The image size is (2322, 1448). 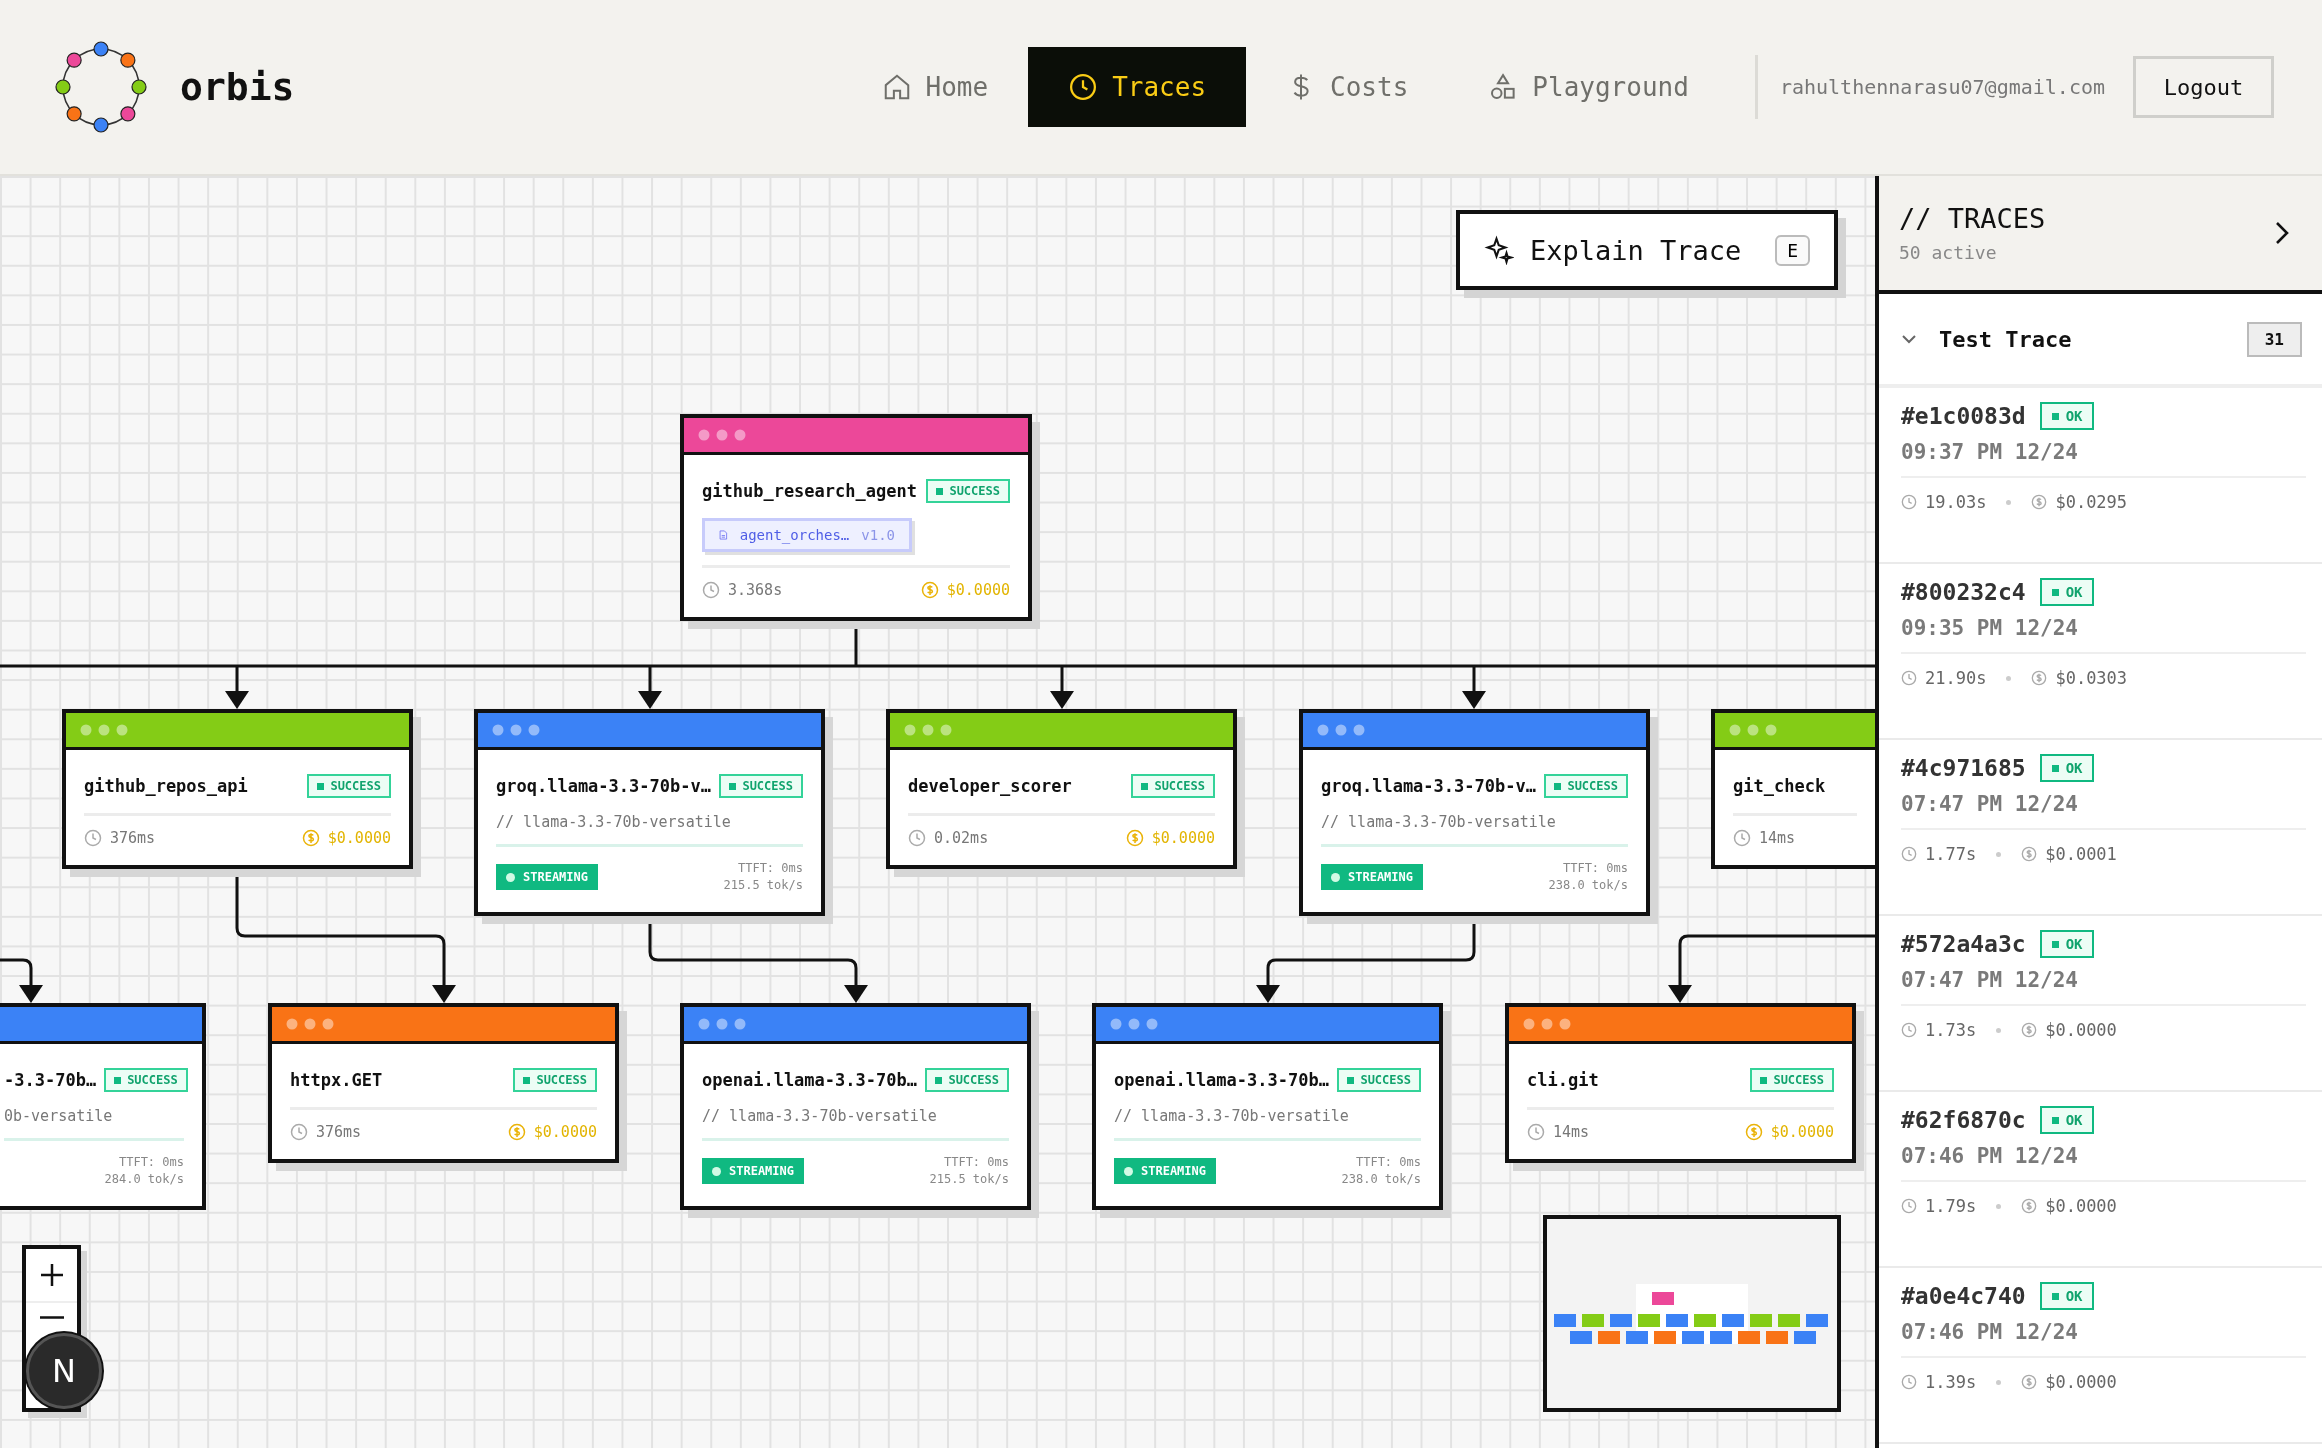 I want to click on trace-id: #e1c0083d, so click(x=1963, y=416).